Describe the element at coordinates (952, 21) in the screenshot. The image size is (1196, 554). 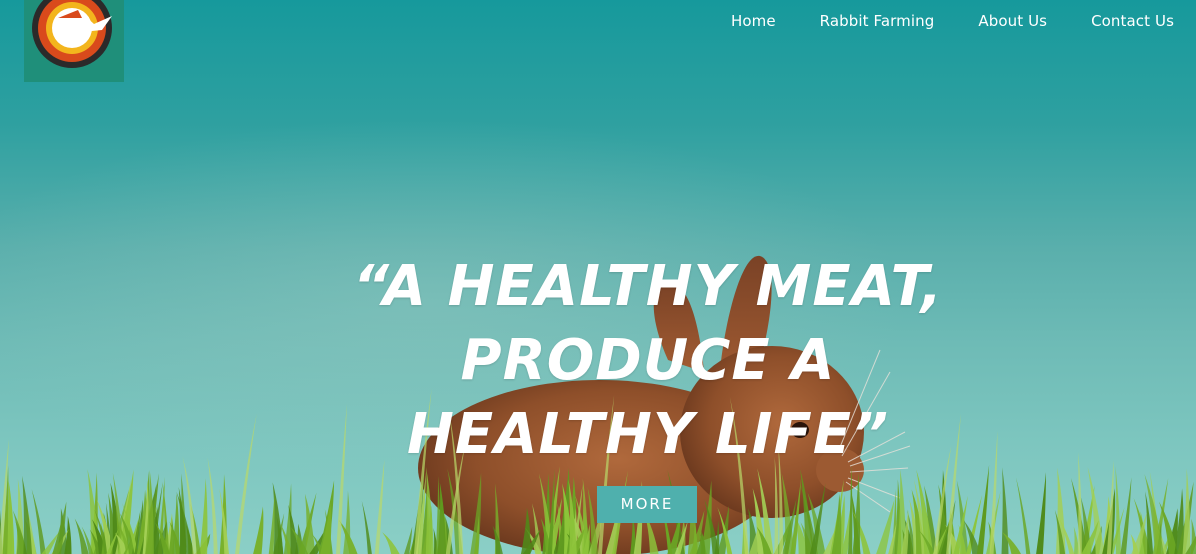
I see `top-navigation: Home Rabbit Farming About Us Contact Us` at that location.